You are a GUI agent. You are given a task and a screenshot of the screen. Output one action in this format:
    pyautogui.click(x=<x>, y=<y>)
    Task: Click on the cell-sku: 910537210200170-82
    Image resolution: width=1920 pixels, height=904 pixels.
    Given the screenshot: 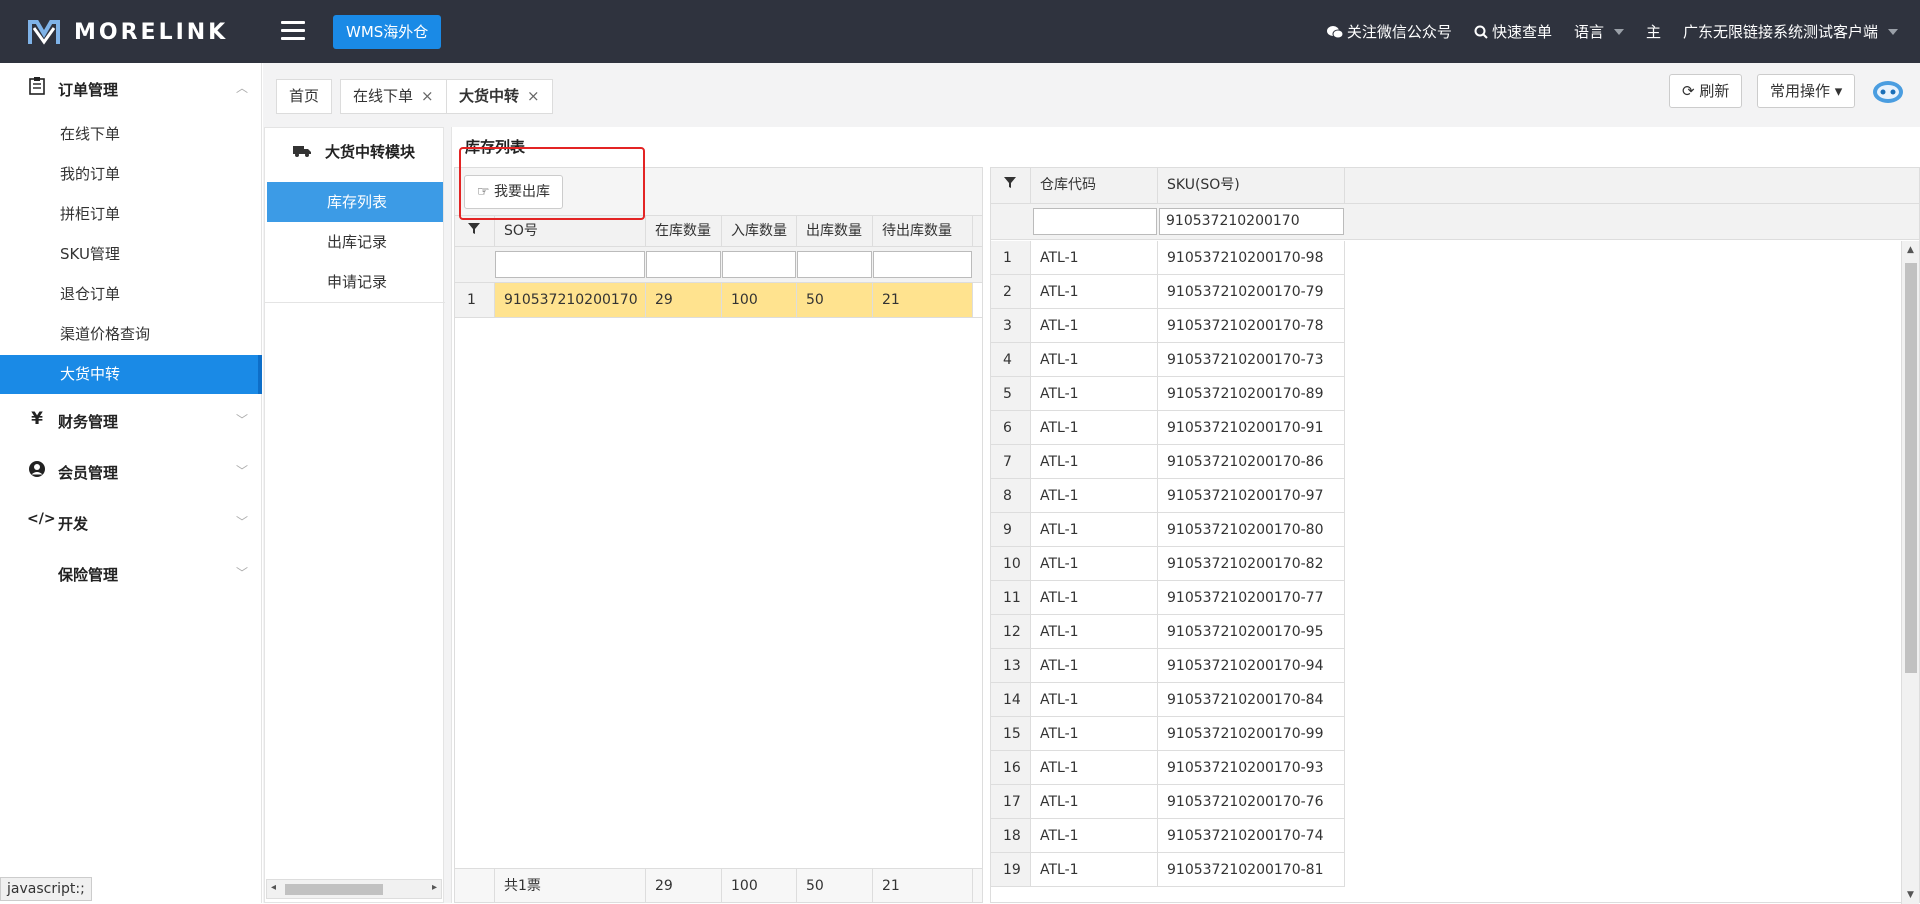 What is the action you would take?
    pyautogui.click(x=1251, y=564)
    